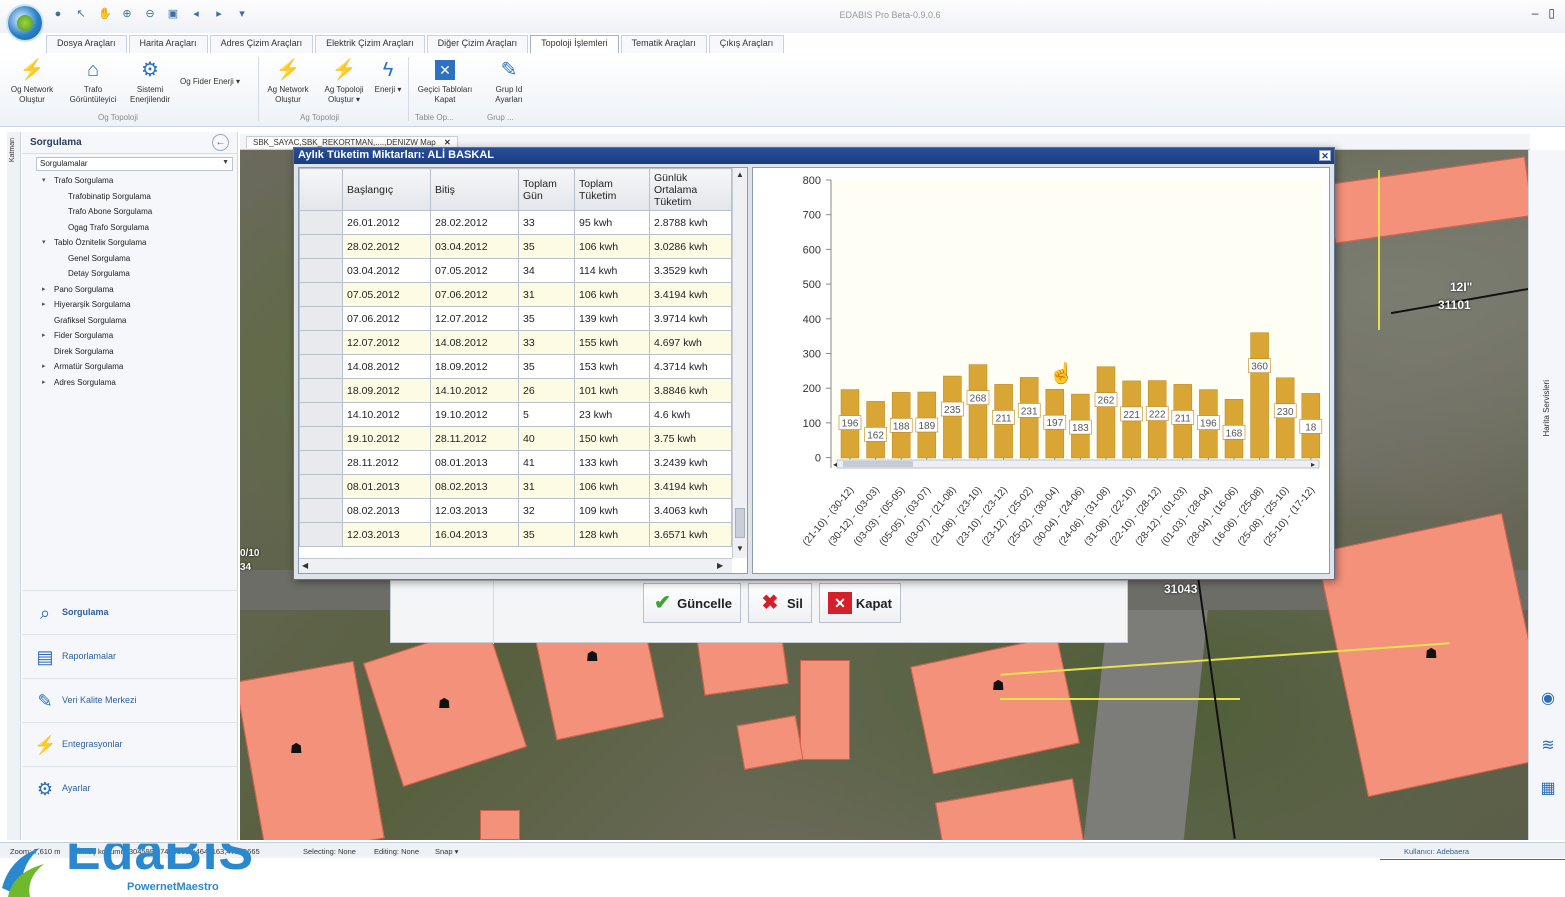  What do you see at coordinates (130, 788) in the screenshot?
I see `nav-ayarlar: ⚙ Ayarlar` at bounding box center [130, 788].